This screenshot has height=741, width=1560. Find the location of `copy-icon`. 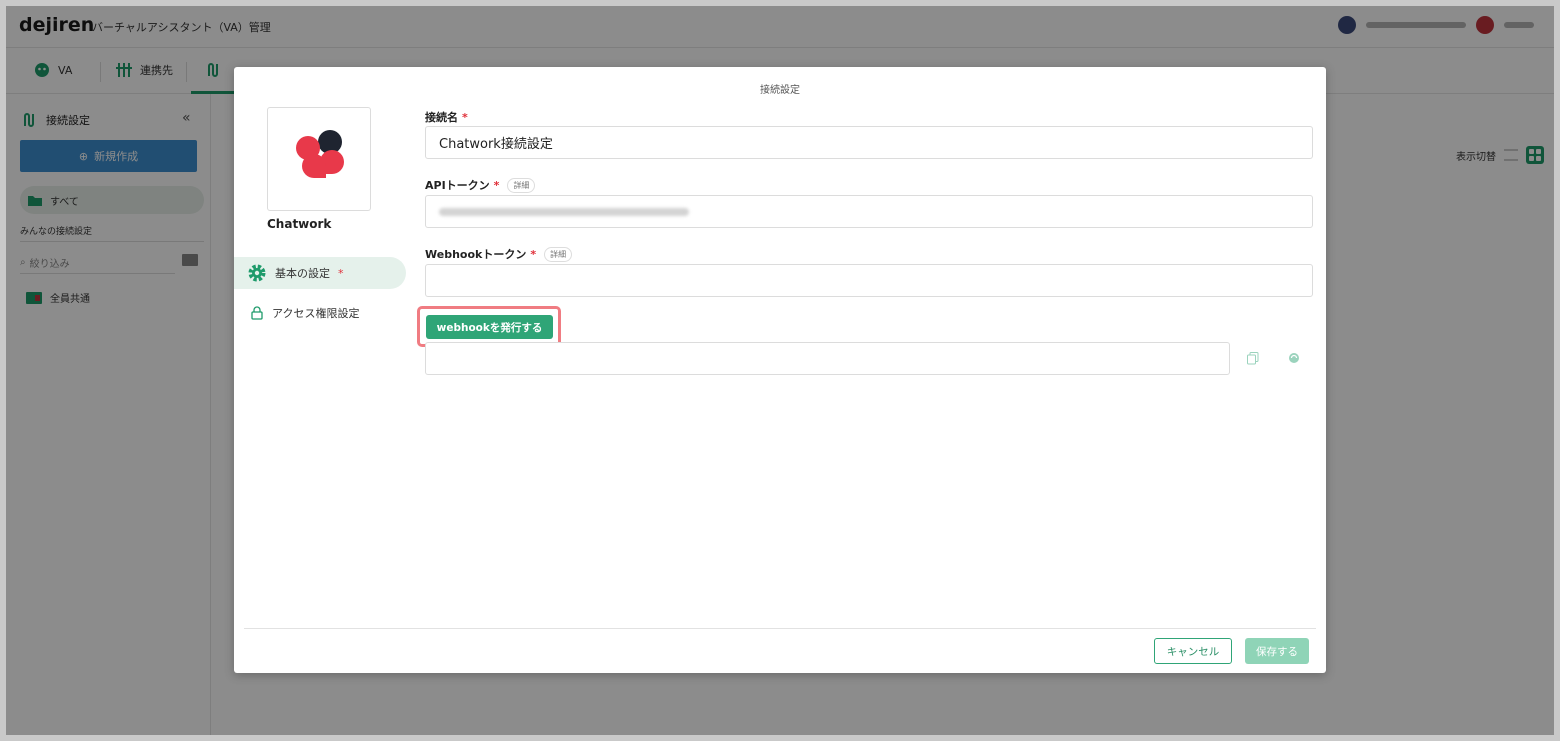

copy-icon is located at coordinates (1253, 358).